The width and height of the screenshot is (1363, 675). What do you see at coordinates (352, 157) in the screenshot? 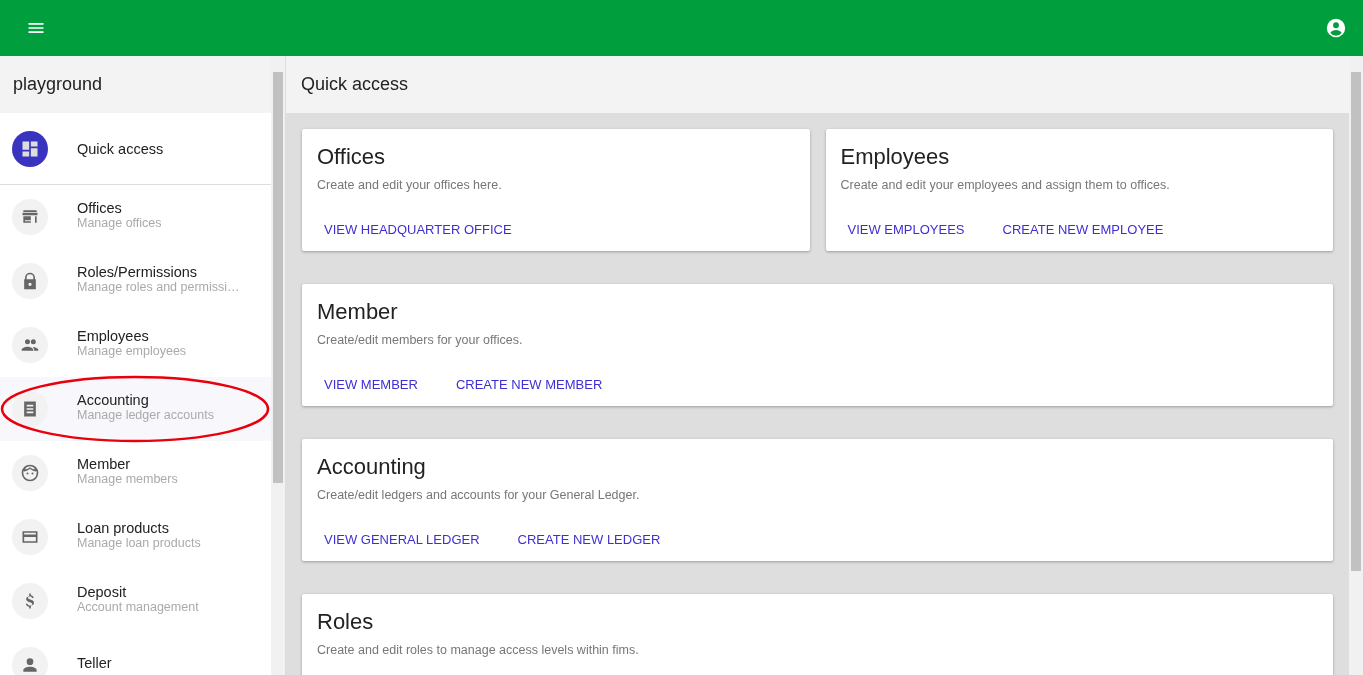
I see `card-title: Offices` at bounding box center [352, 157].